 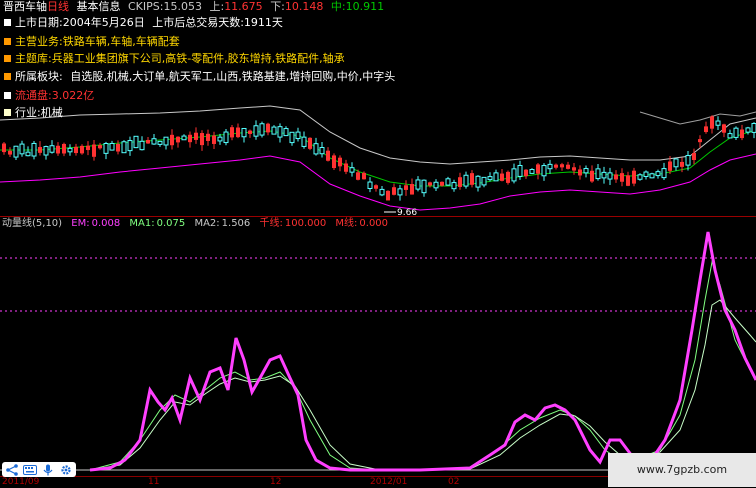 What do you see at coordinates (682, 470) in the screenshot?
I see `watermark: www.7gpzb.com` at bounding box center [682, 470].